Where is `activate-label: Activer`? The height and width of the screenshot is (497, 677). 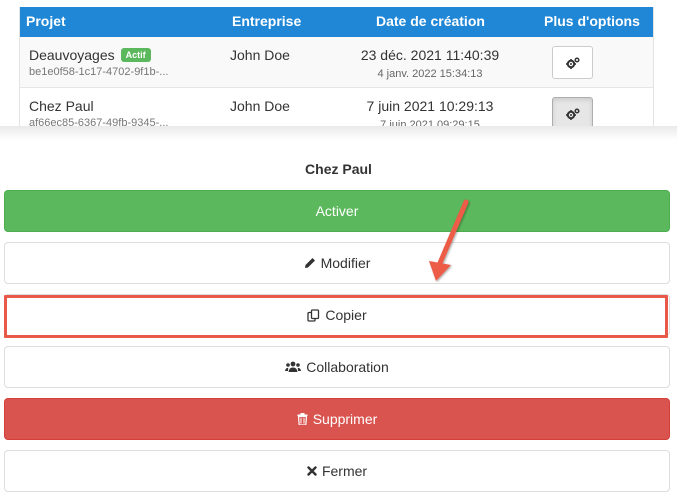 activate-label: Activer is located at coordinates (337, 211).